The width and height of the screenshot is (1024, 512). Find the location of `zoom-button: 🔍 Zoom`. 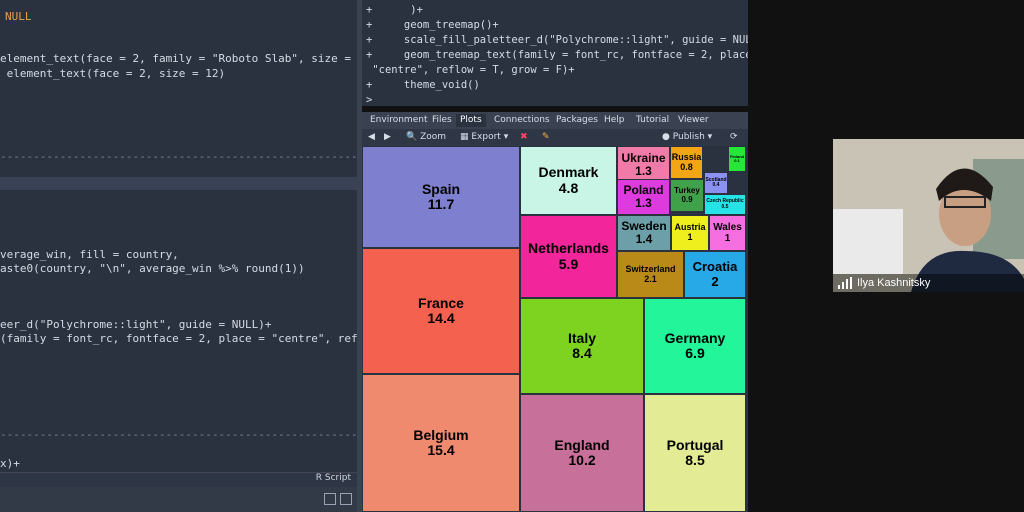

zoom-button: 🔍 Zoom is located at coordinates (426, 137).